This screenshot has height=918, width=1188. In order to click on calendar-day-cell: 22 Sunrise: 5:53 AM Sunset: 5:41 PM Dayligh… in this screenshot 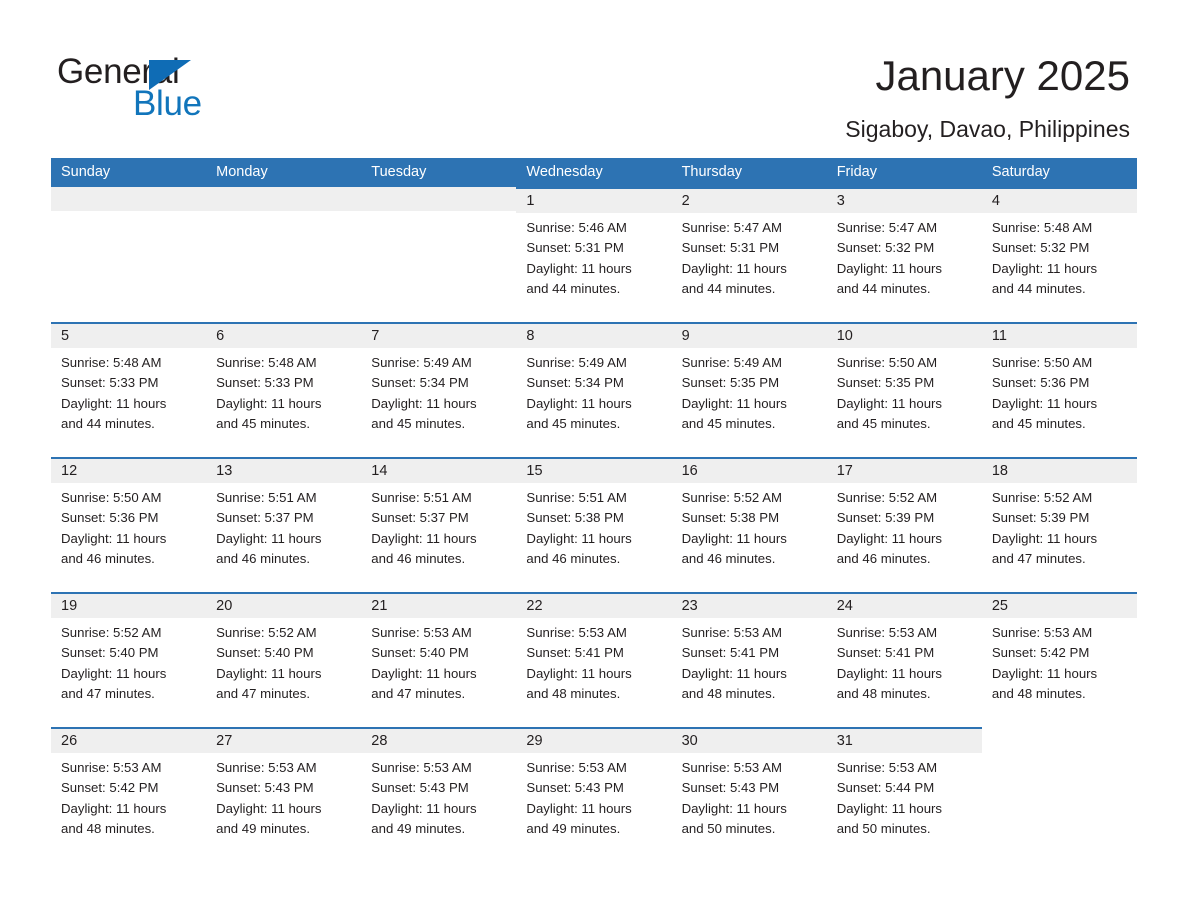, I will do `click(594, 659)`.